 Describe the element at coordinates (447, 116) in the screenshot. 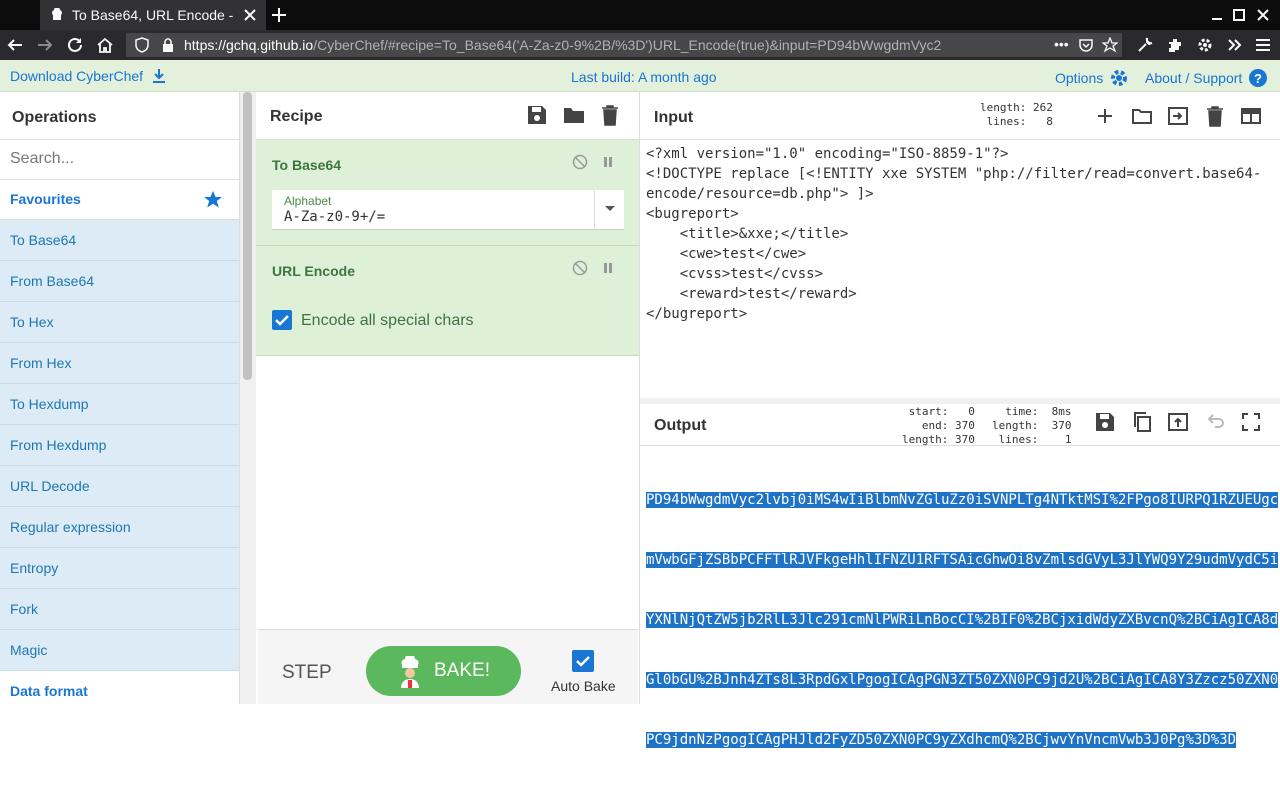

I see `recipe-header: Recipe` at that location.